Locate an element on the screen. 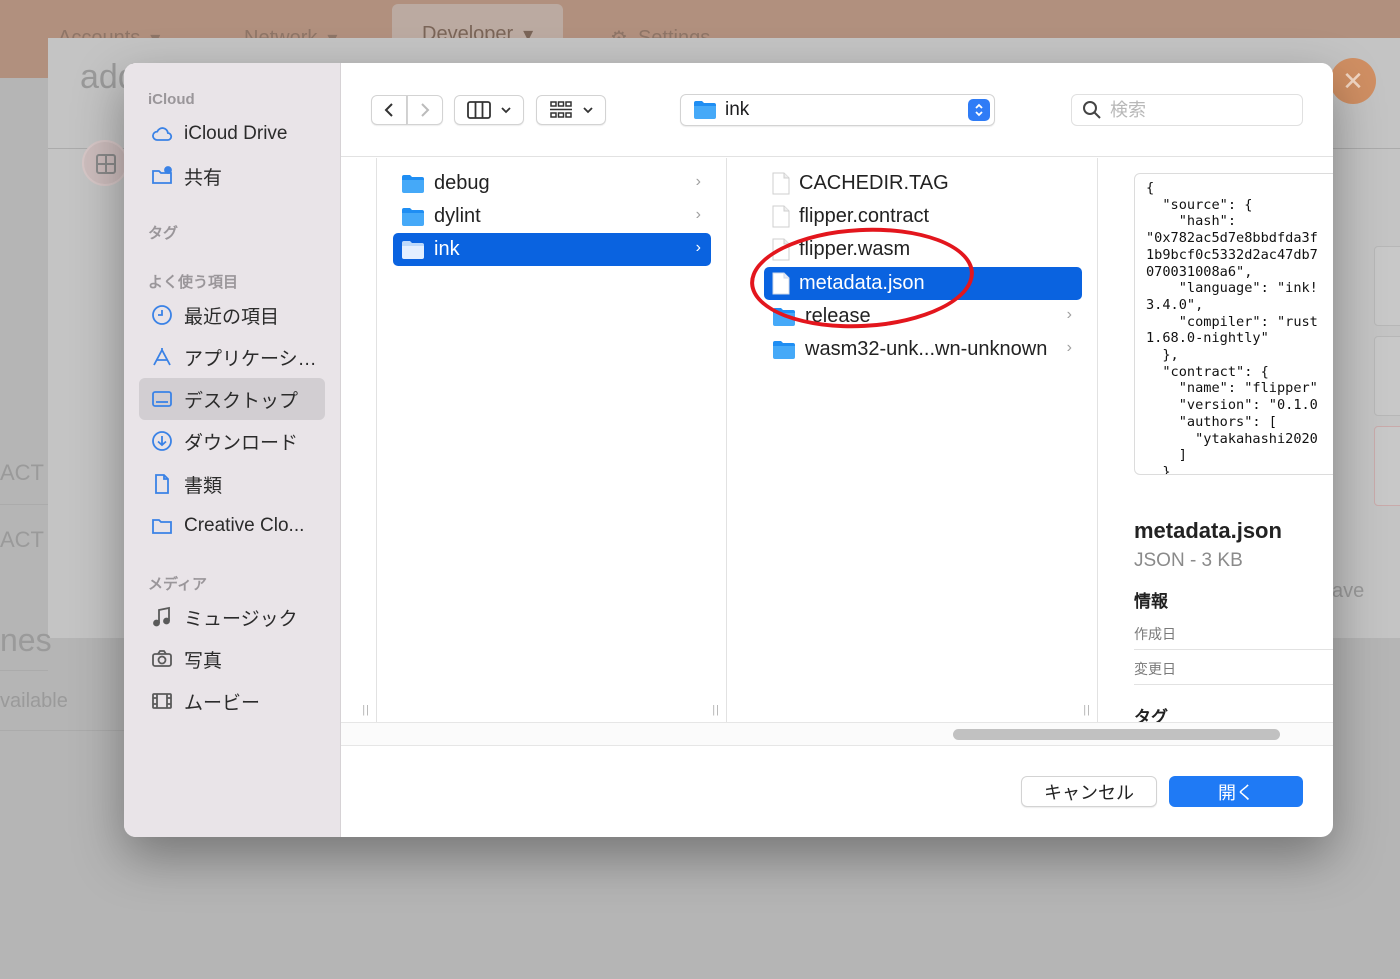 This screenshot has width=1400, height=979. background-save-button-label: ave is located at coordinates (1348, 591).